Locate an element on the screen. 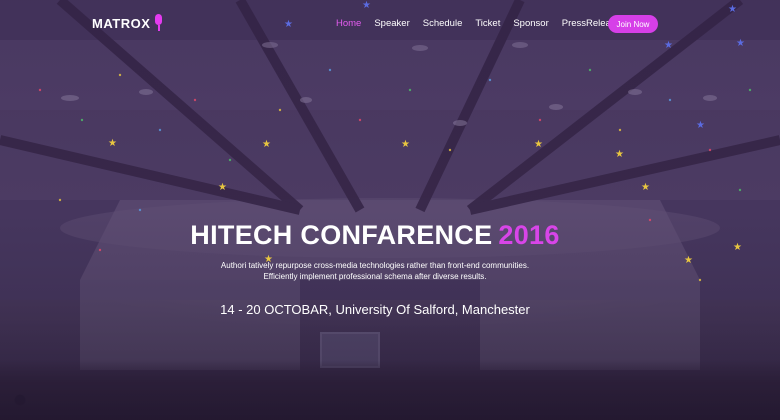  nav-item-sponsor: Sponsor is located at coordinates (530, 23).